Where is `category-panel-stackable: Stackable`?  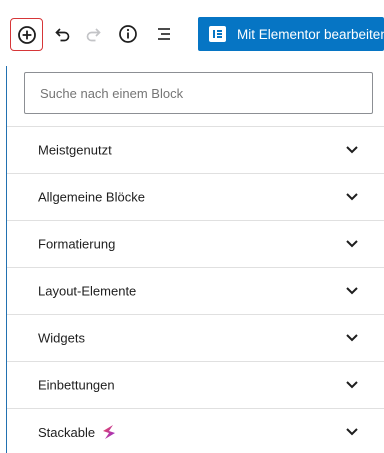
category-panel-stackable: Stackable is located at coordinates (195, 430).